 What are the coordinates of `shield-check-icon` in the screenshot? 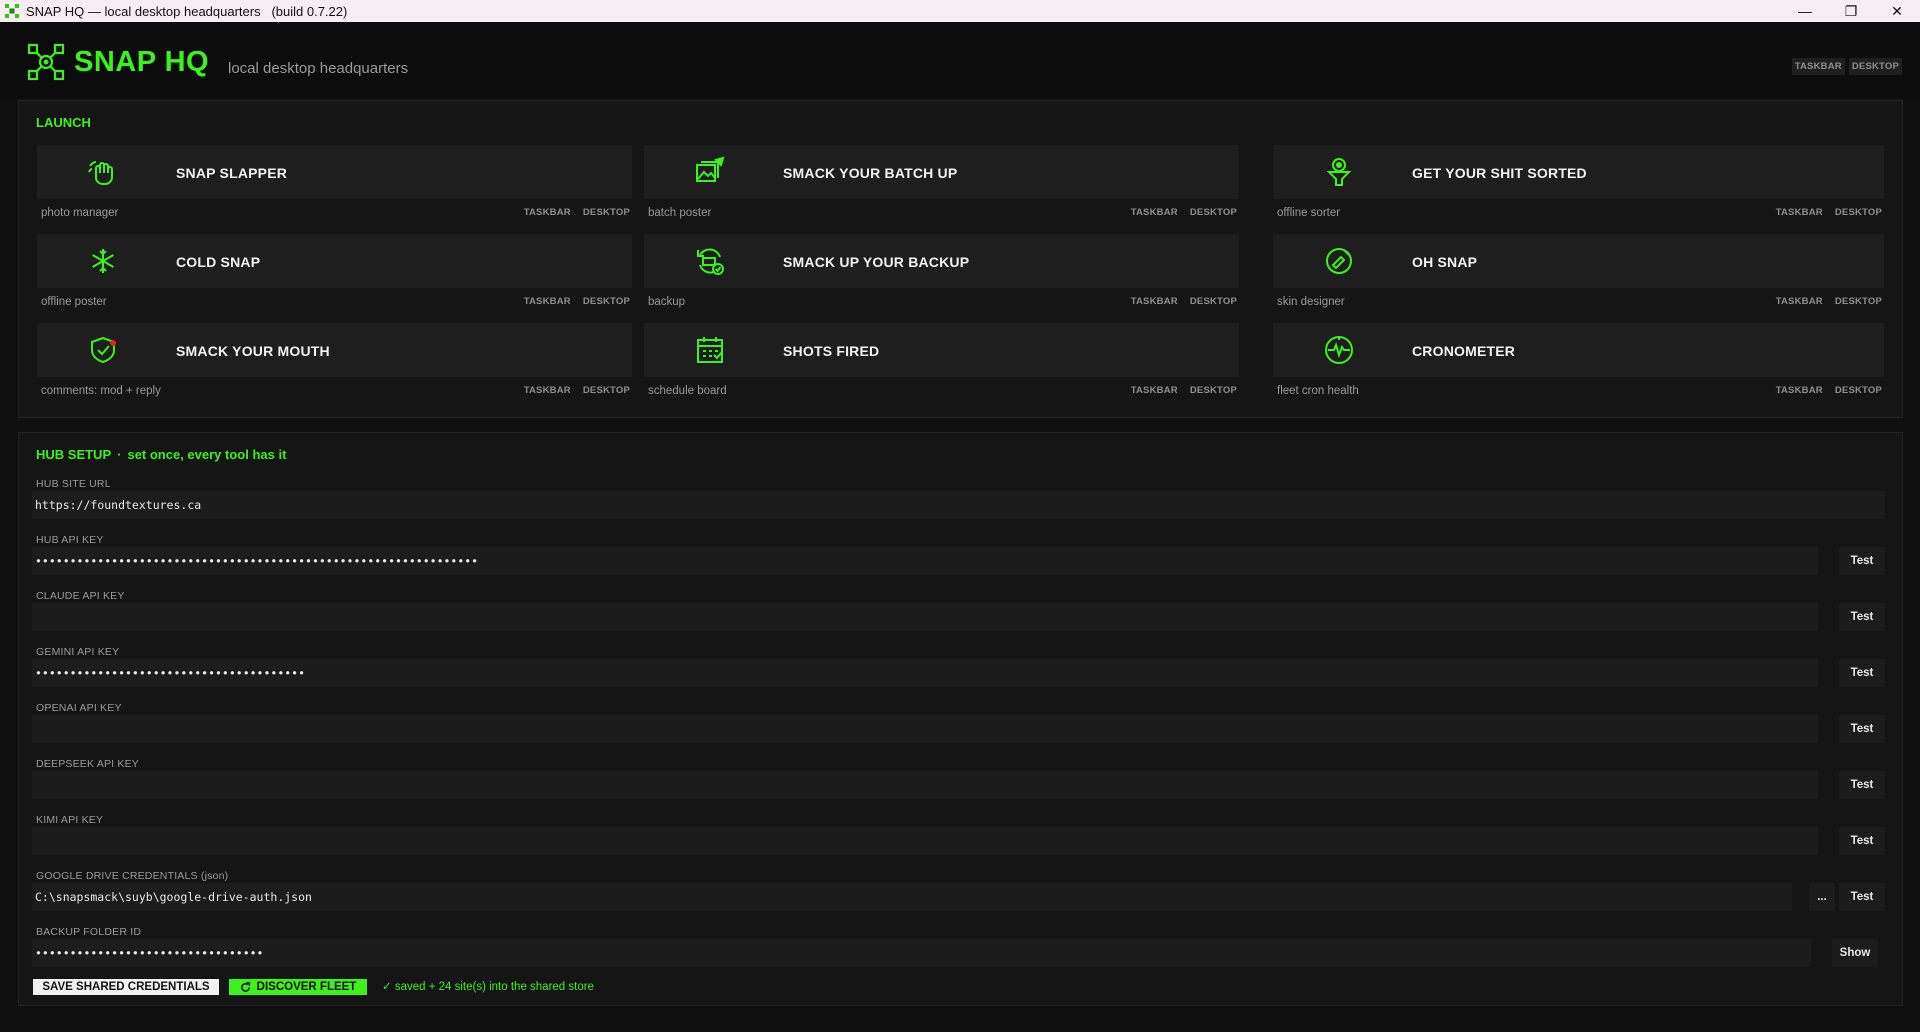 It's located at (103, 350).